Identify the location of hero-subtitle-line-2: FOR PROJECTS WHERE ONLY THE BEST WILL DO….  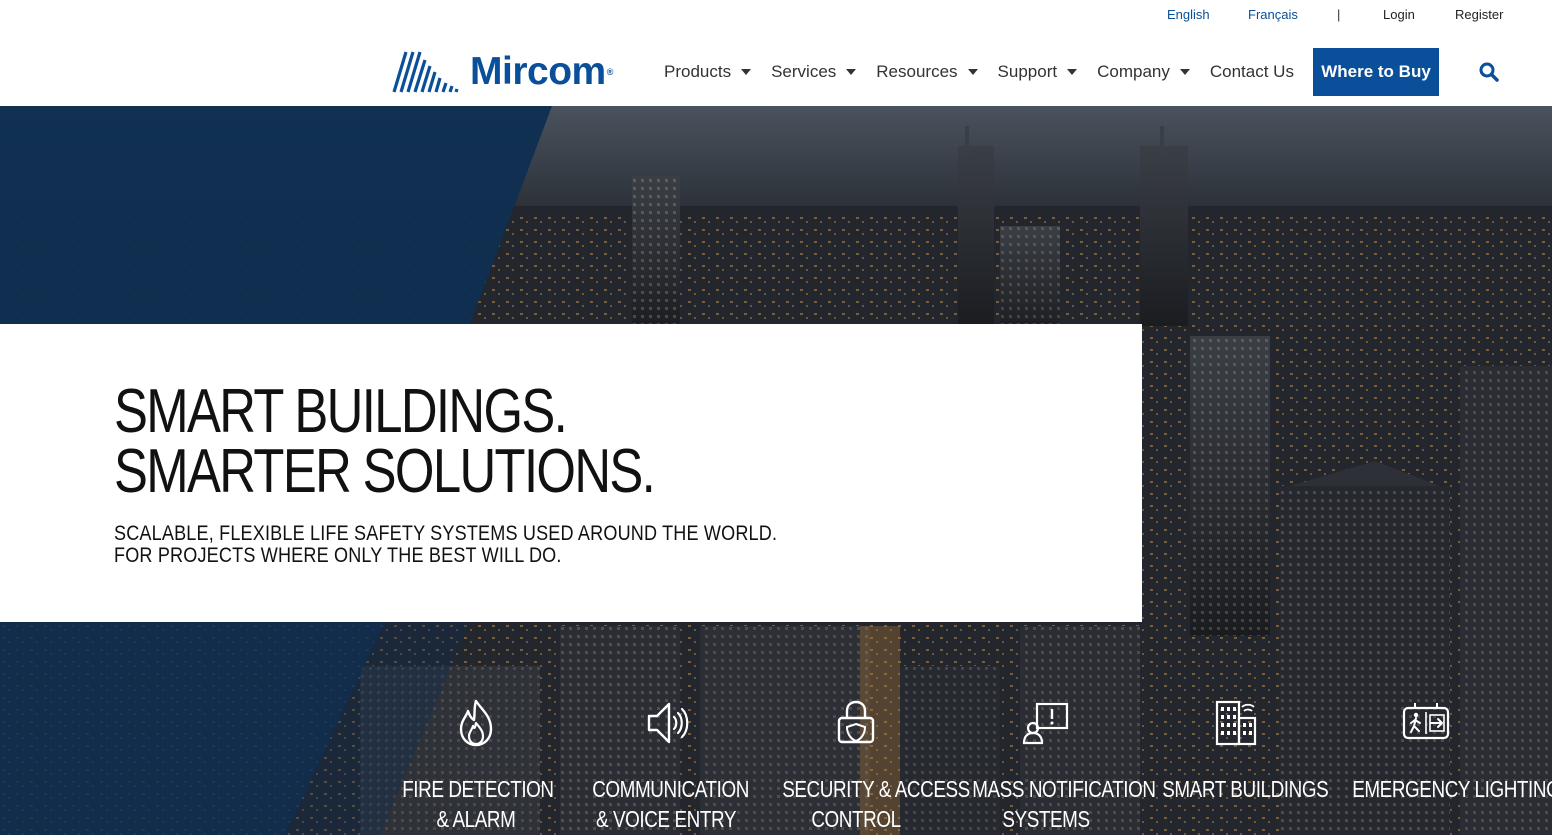
(338, 555).